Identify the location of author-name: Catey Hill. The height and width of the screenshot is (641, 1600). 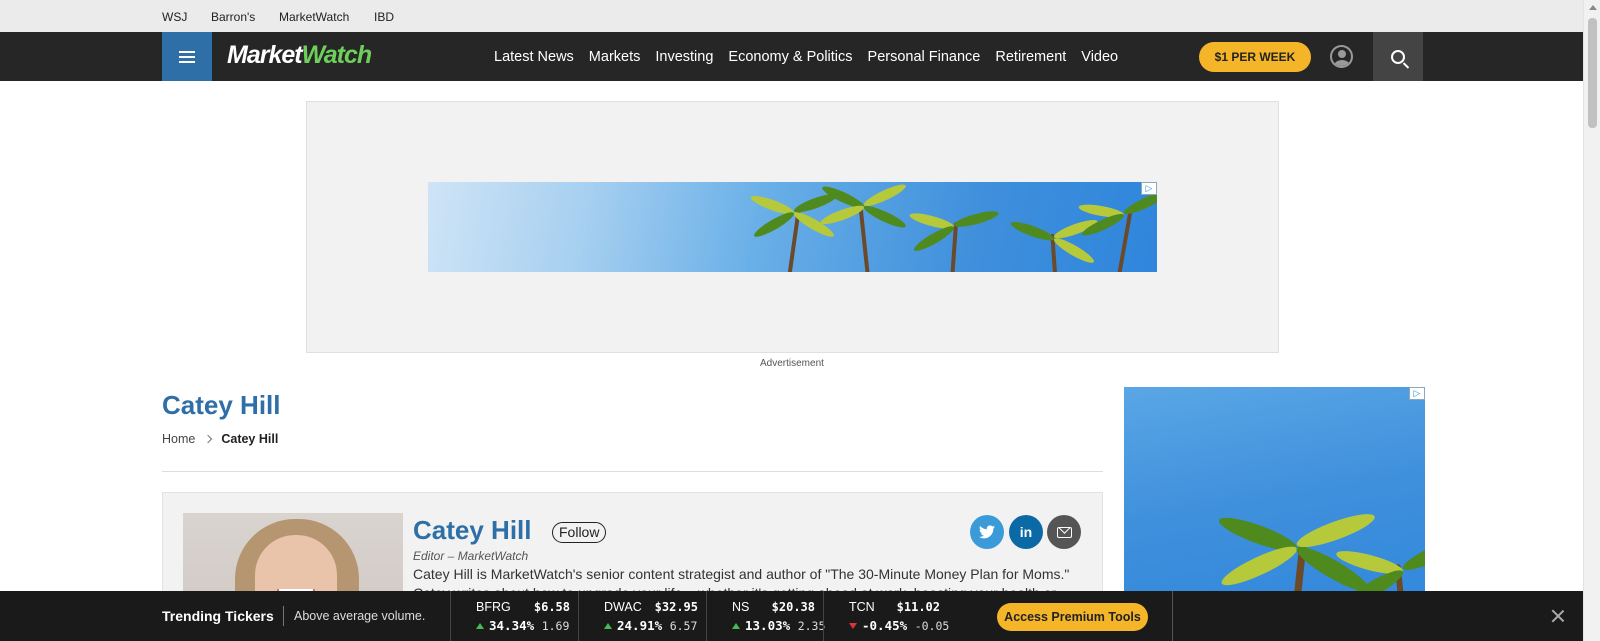
(472, 530).